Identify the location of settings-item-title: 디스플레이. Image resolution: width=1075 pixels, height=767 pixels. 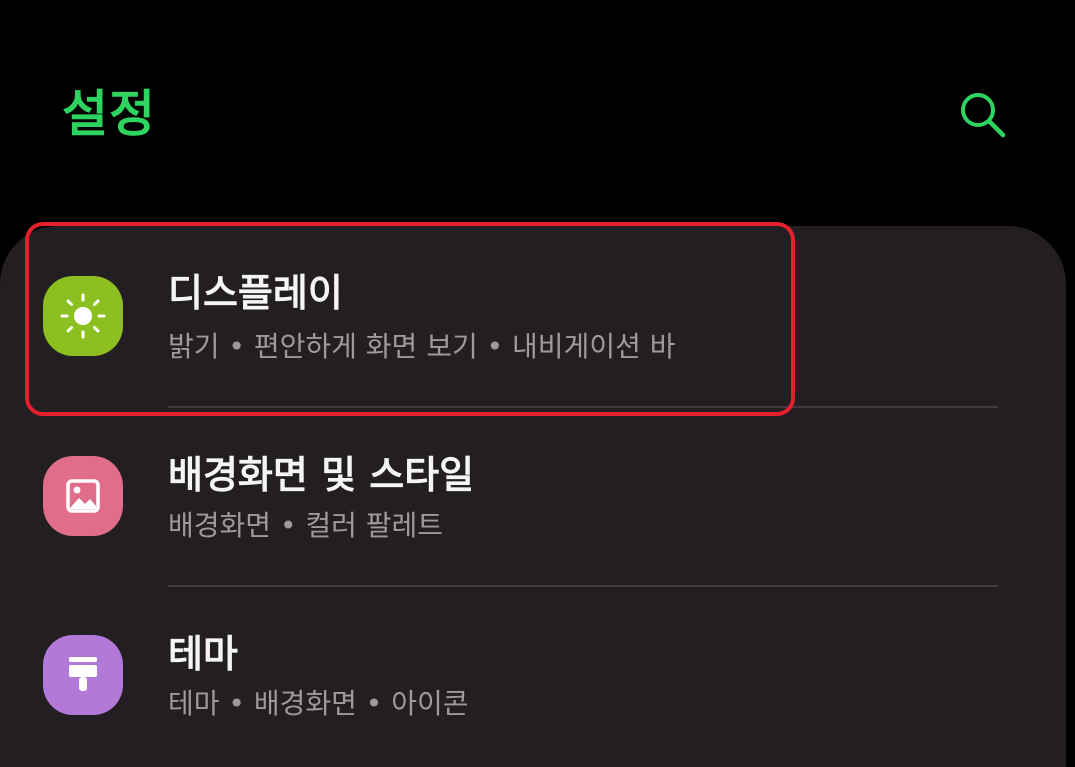
(255, 293).